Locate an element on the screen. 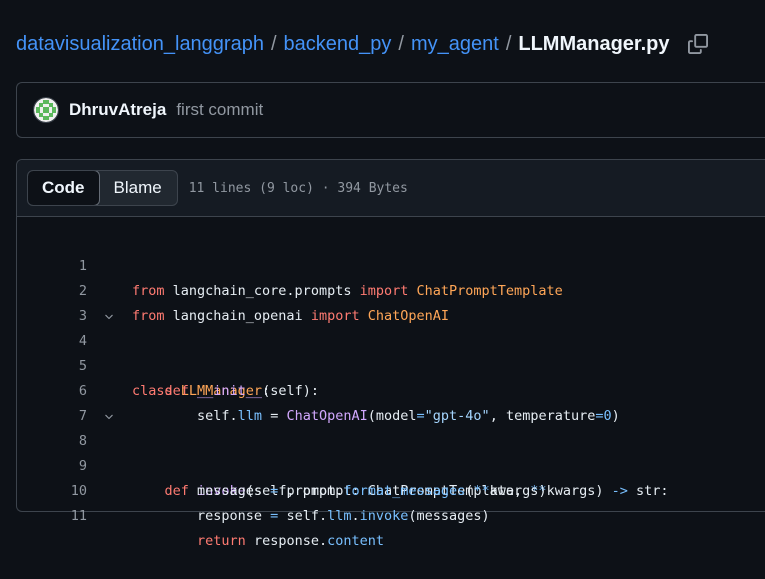  breadcrumb-my-agent-link: my_agent is located at coordinates (455, 44).